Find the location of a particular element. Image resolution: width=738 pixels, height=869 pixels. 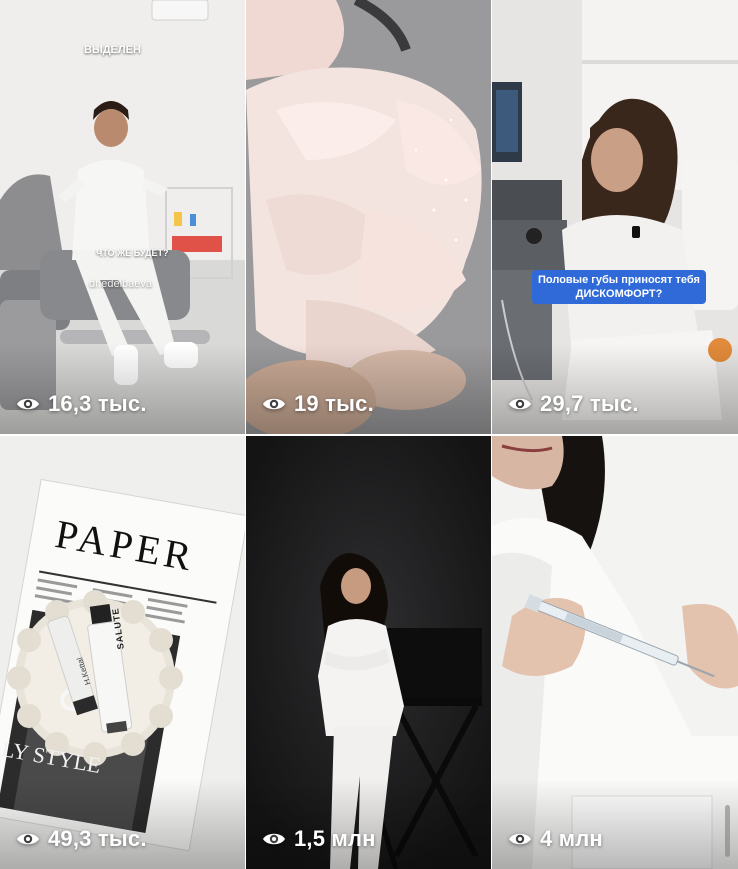

view-count-label: 4 млн is located at coordinates (571, 838).